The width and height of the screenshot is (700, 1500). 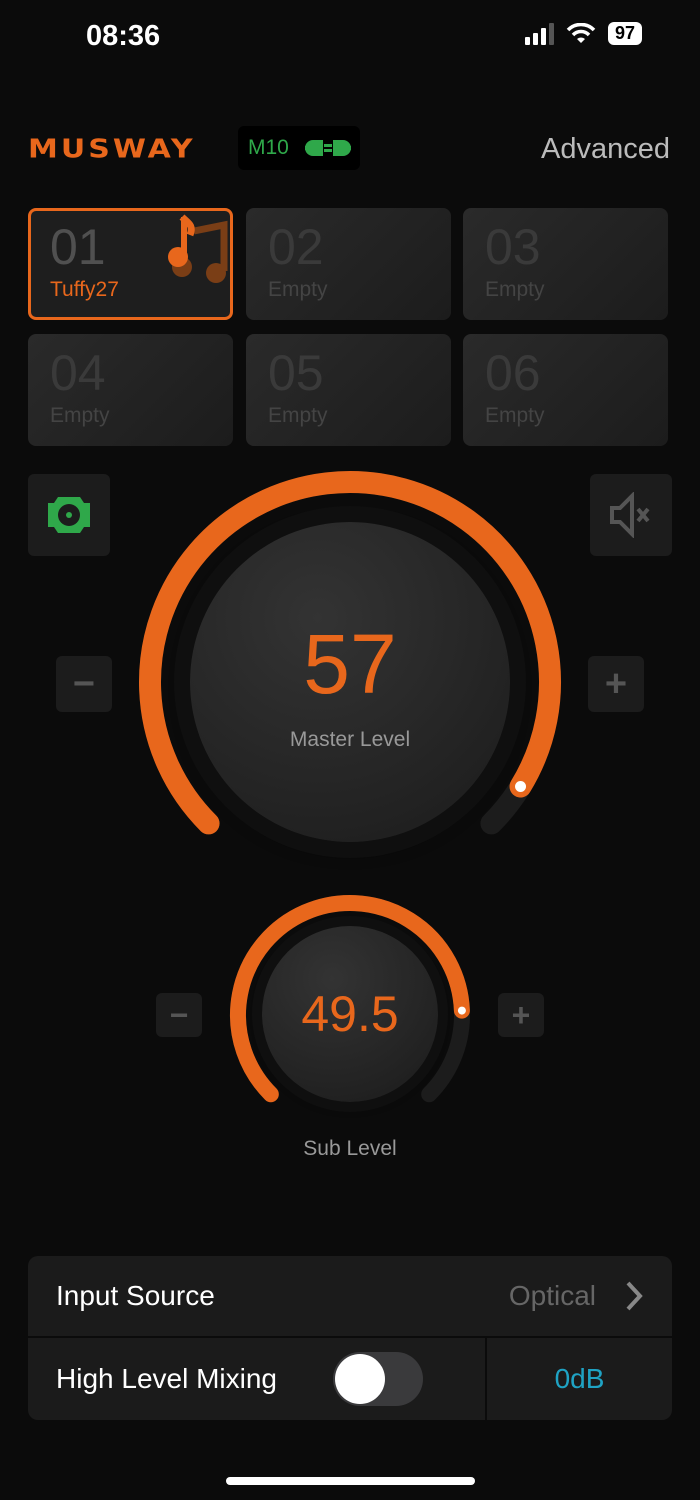 What do you see at coordinates (521, 1015) in the screenshot?
I see `sub-increase-button: +` at bounding box center [521, 1015].